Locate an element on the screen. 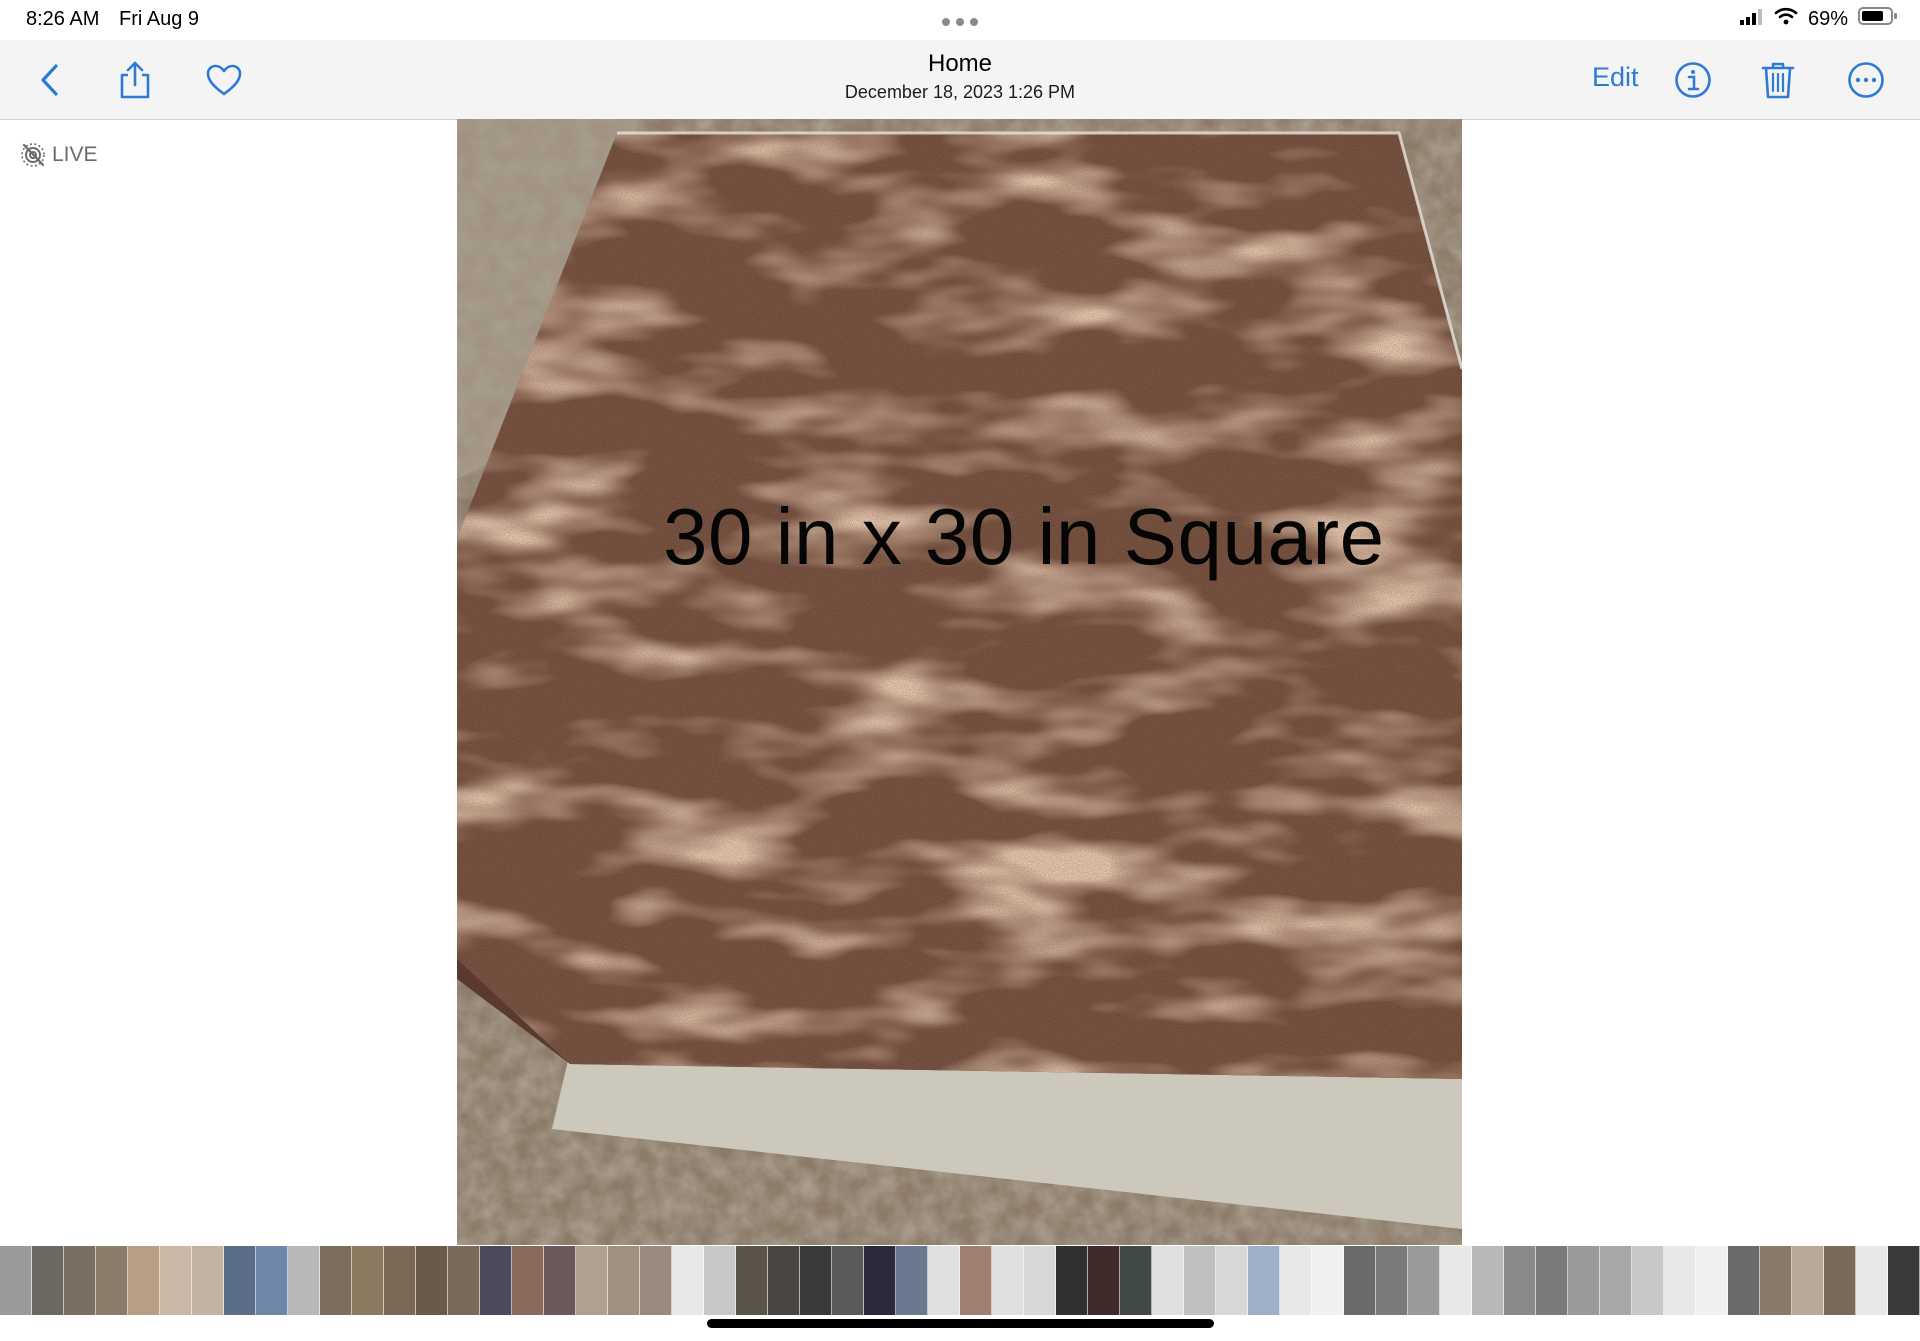 The image size is (1920, 1341). status-right: 69% is located at coordinates (1818, 19).